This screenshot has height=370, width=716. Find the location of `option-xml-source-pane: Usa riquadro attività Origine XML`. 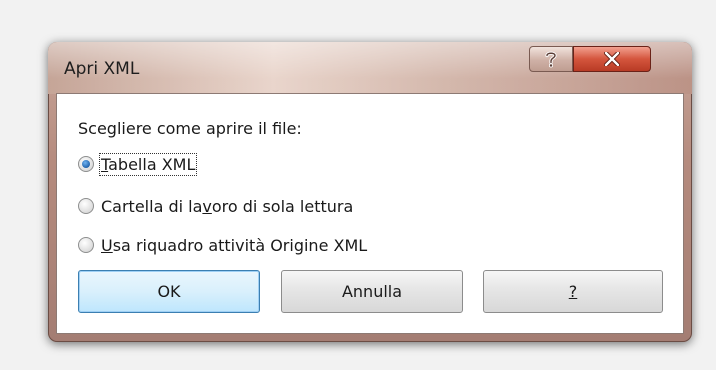

option-xml-source-pane: Usa riquadro attività Origine XML is located at coordinates (222, 245).